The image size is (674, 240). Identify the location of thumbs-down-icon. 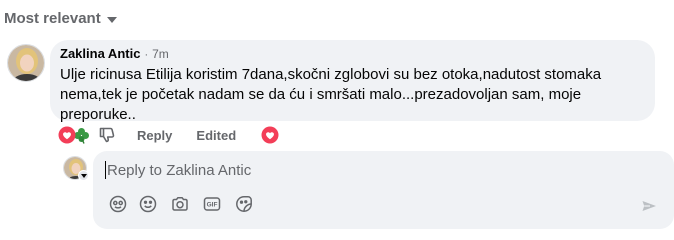
(107, 135).